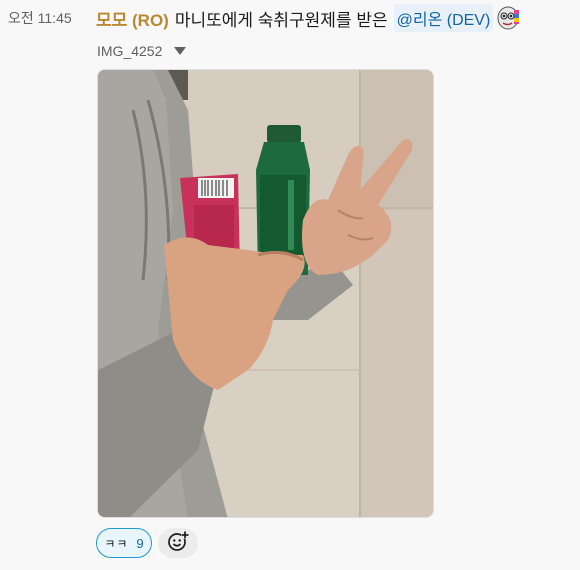 The height and width of the screenshot is (570, 580). Describe the element at coordinates (129, 51) in the screenshot. I see `attachment-file-name: IMG_4252` at that location.